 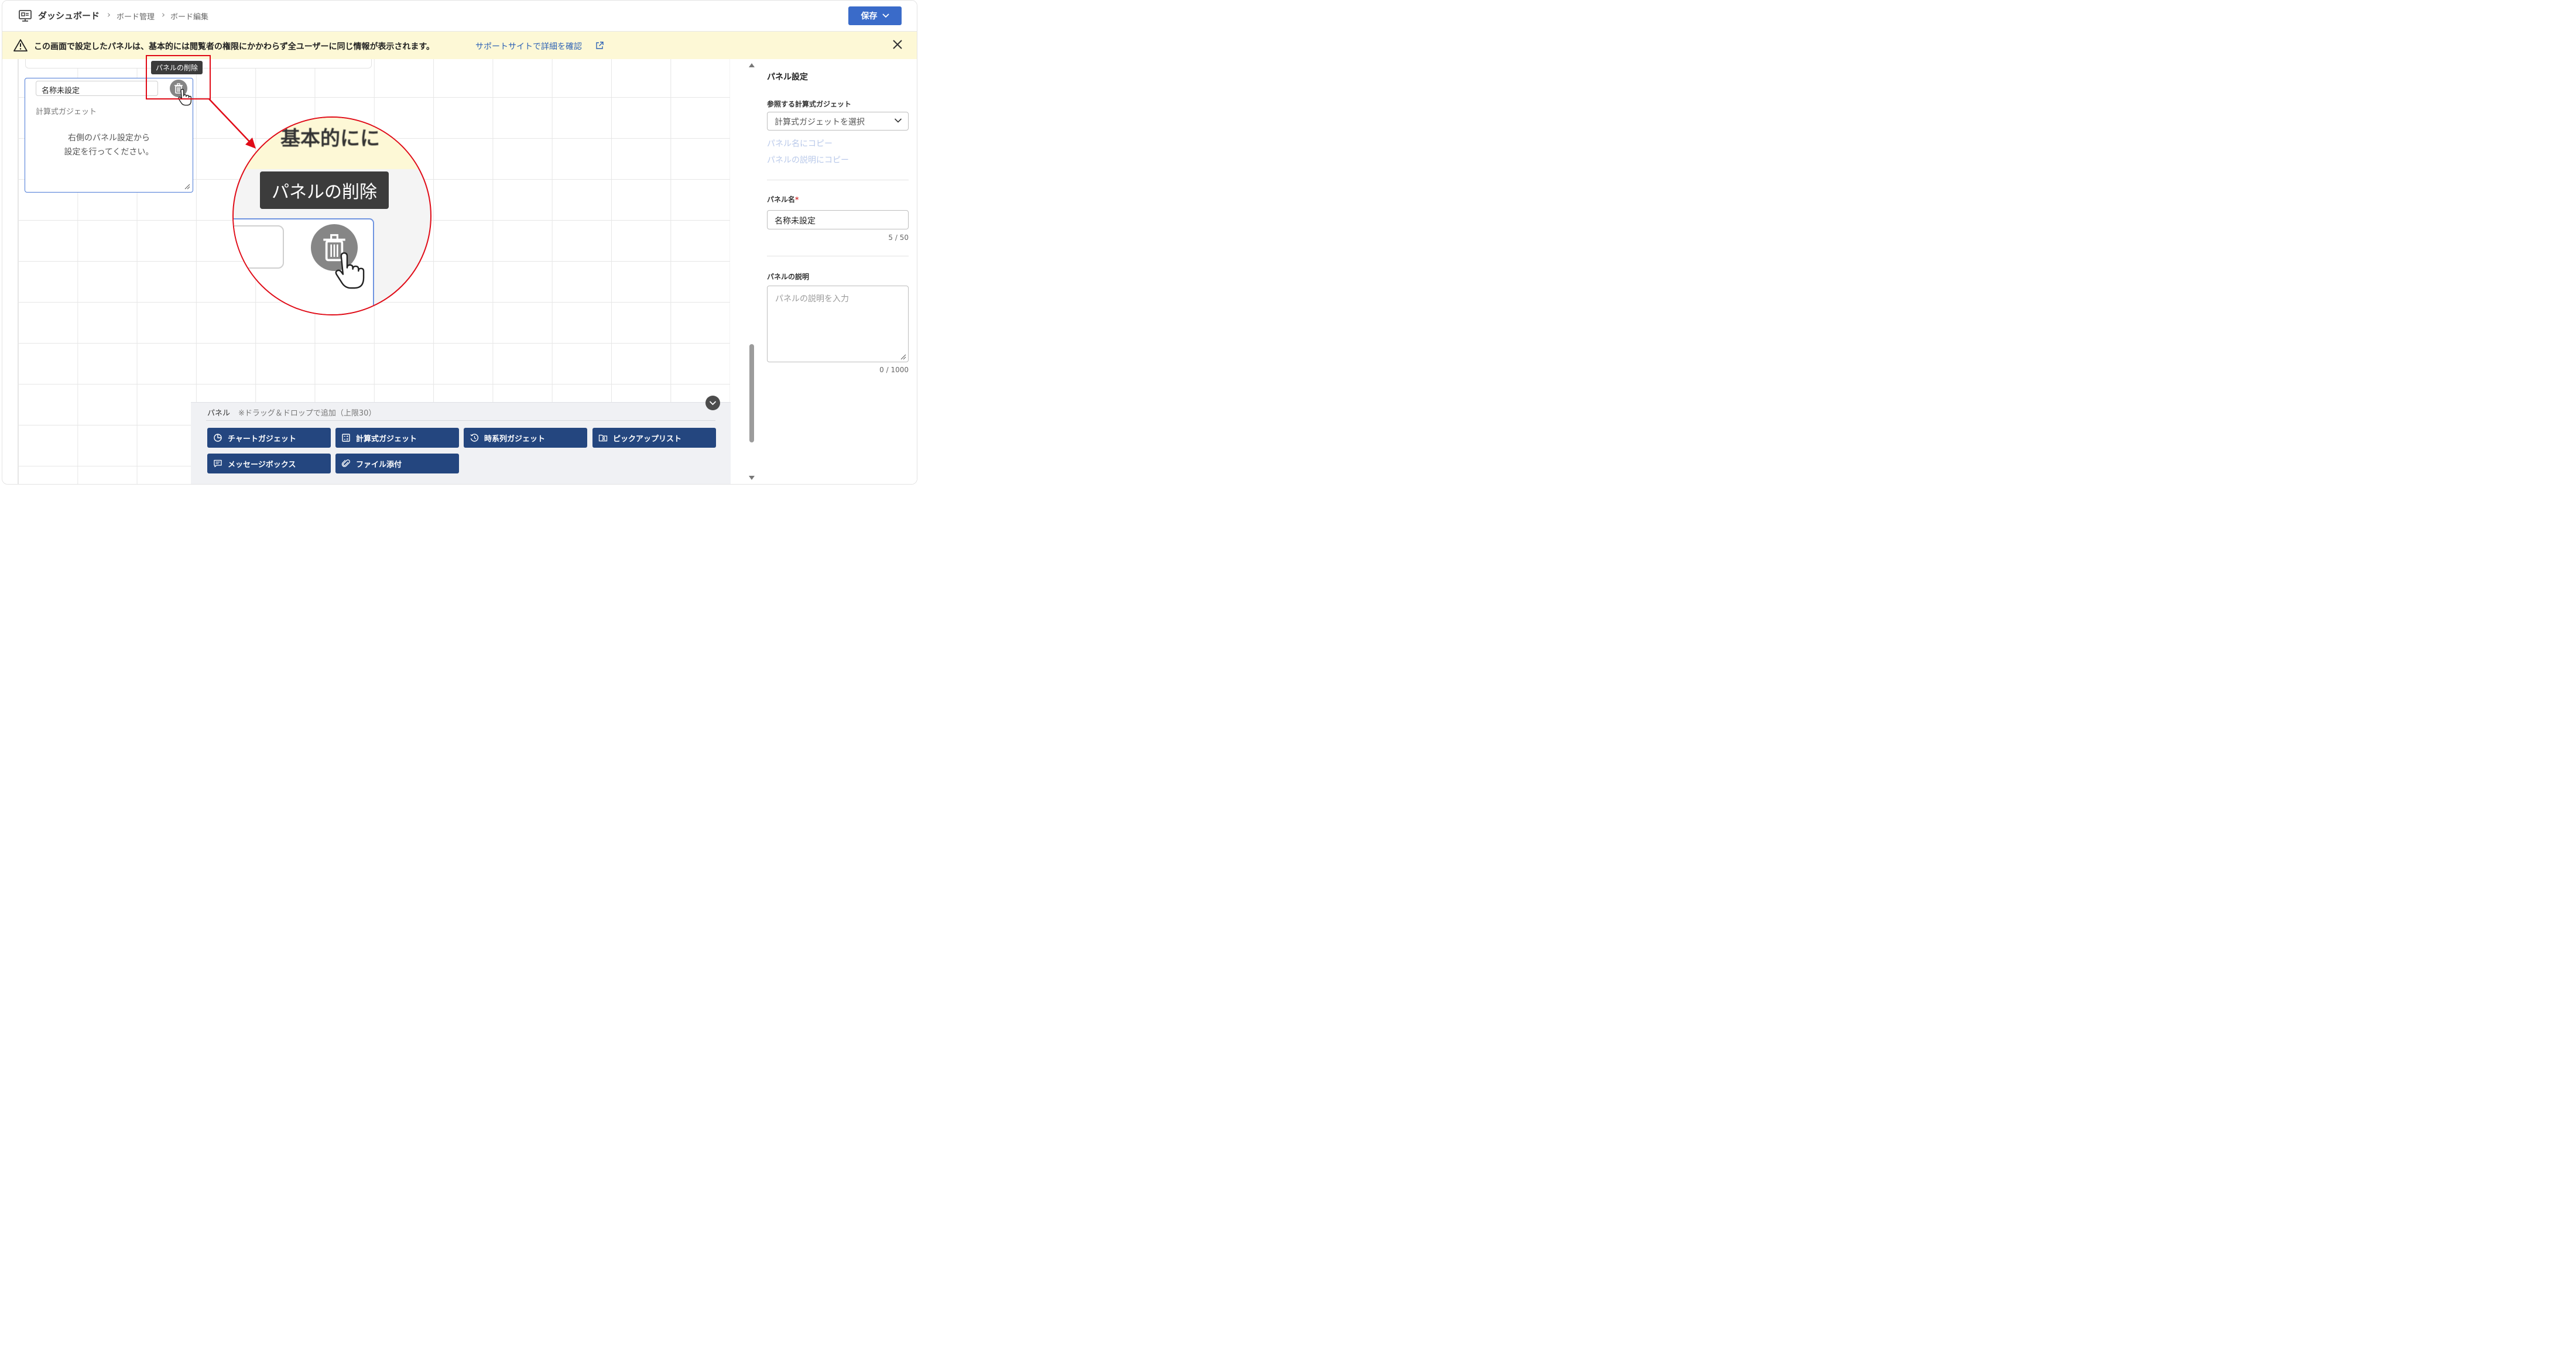 What do you see at coordinates (324, 190) in the screenshot?
I see `zoom-delete-tooltip: パネルの削除` at bounding box center [324, 190].